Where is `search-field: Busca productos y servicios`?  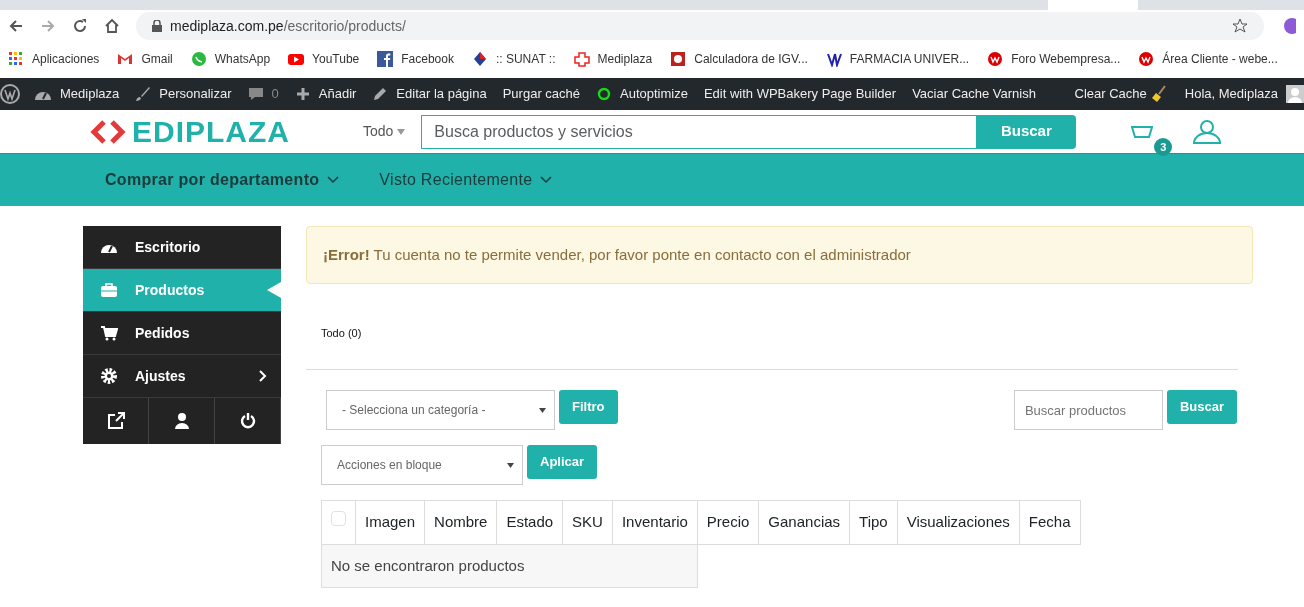
search-field: Busca productos y servicios is located at coordinates (699, 131).